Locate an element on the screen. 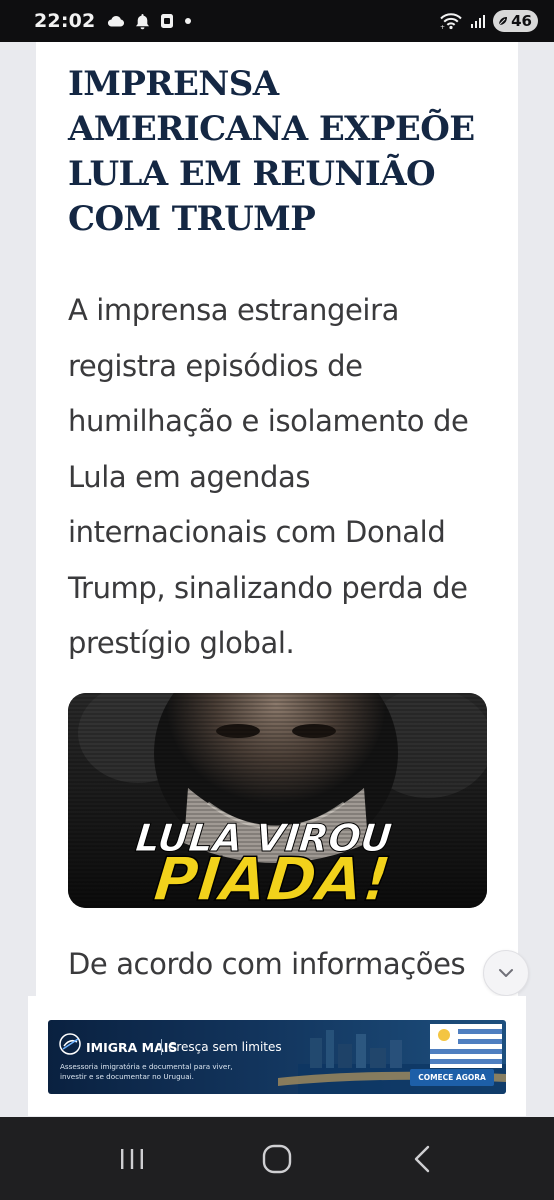  back-icon is located at coordinates (421, 1158).